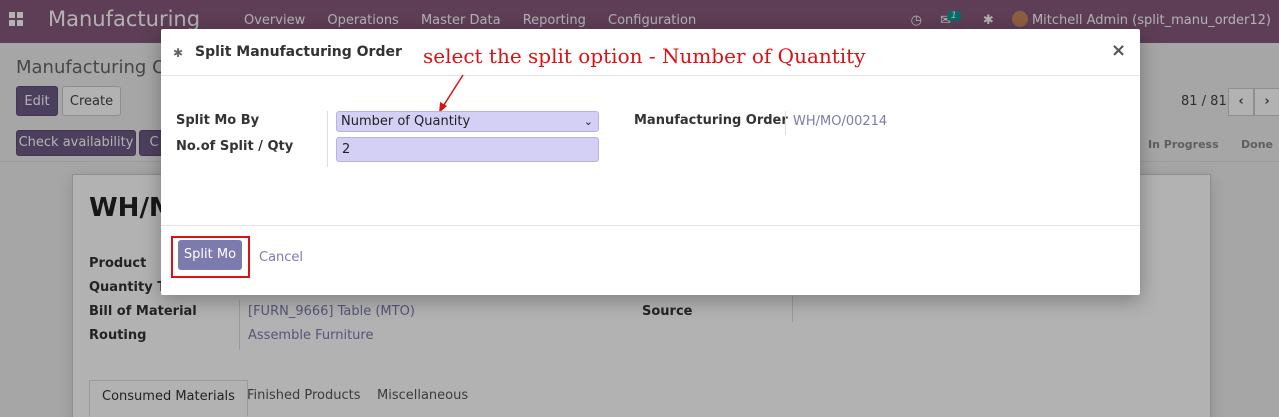 This screenshot has width=1279, height=417. I want to click on split-by-label: Split Mo By, so click(218, 120).